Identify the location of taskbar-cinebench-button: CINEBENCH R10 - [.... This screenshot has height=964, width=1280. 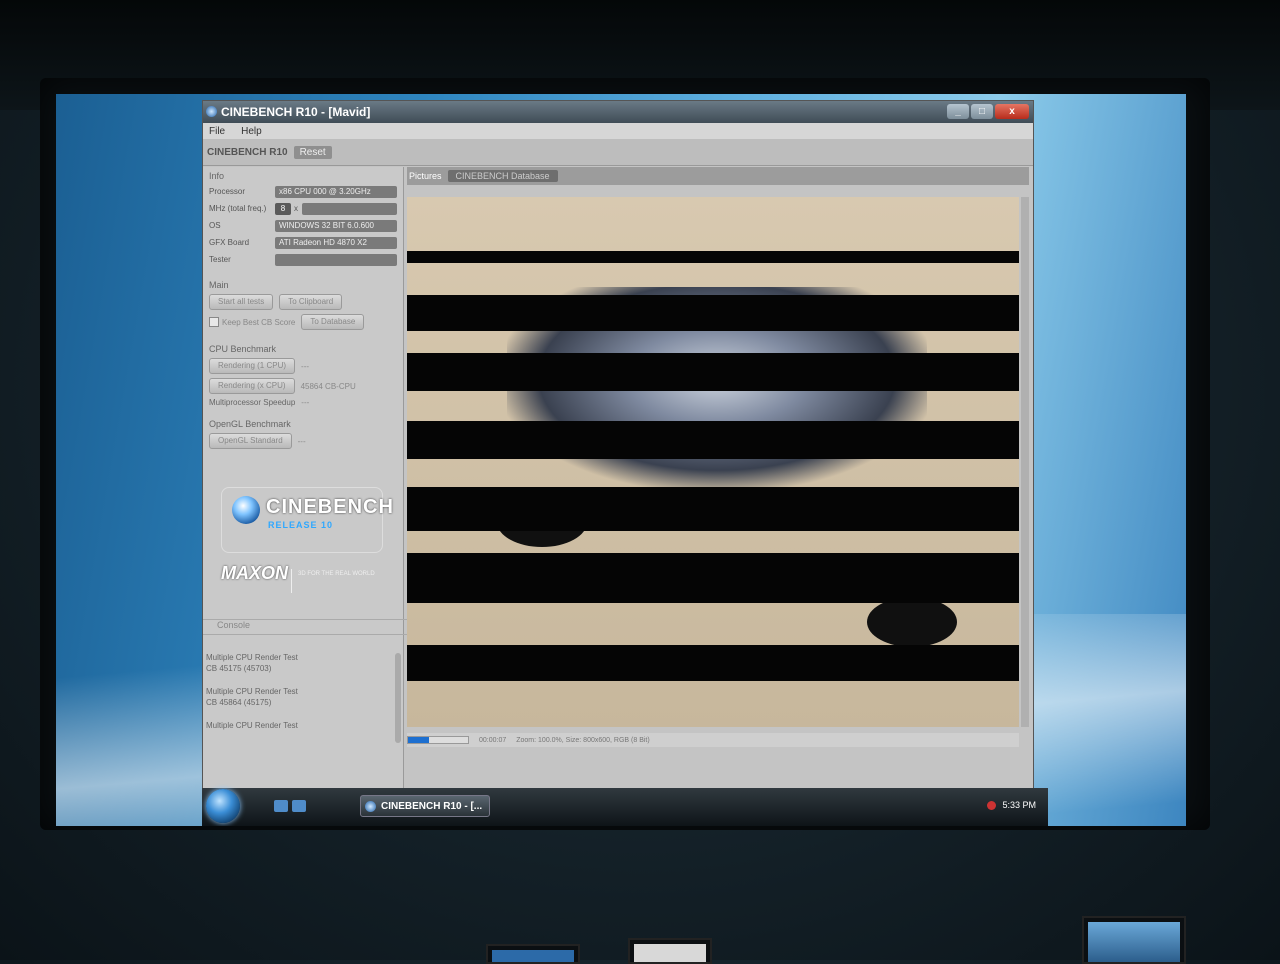
(425, 806).